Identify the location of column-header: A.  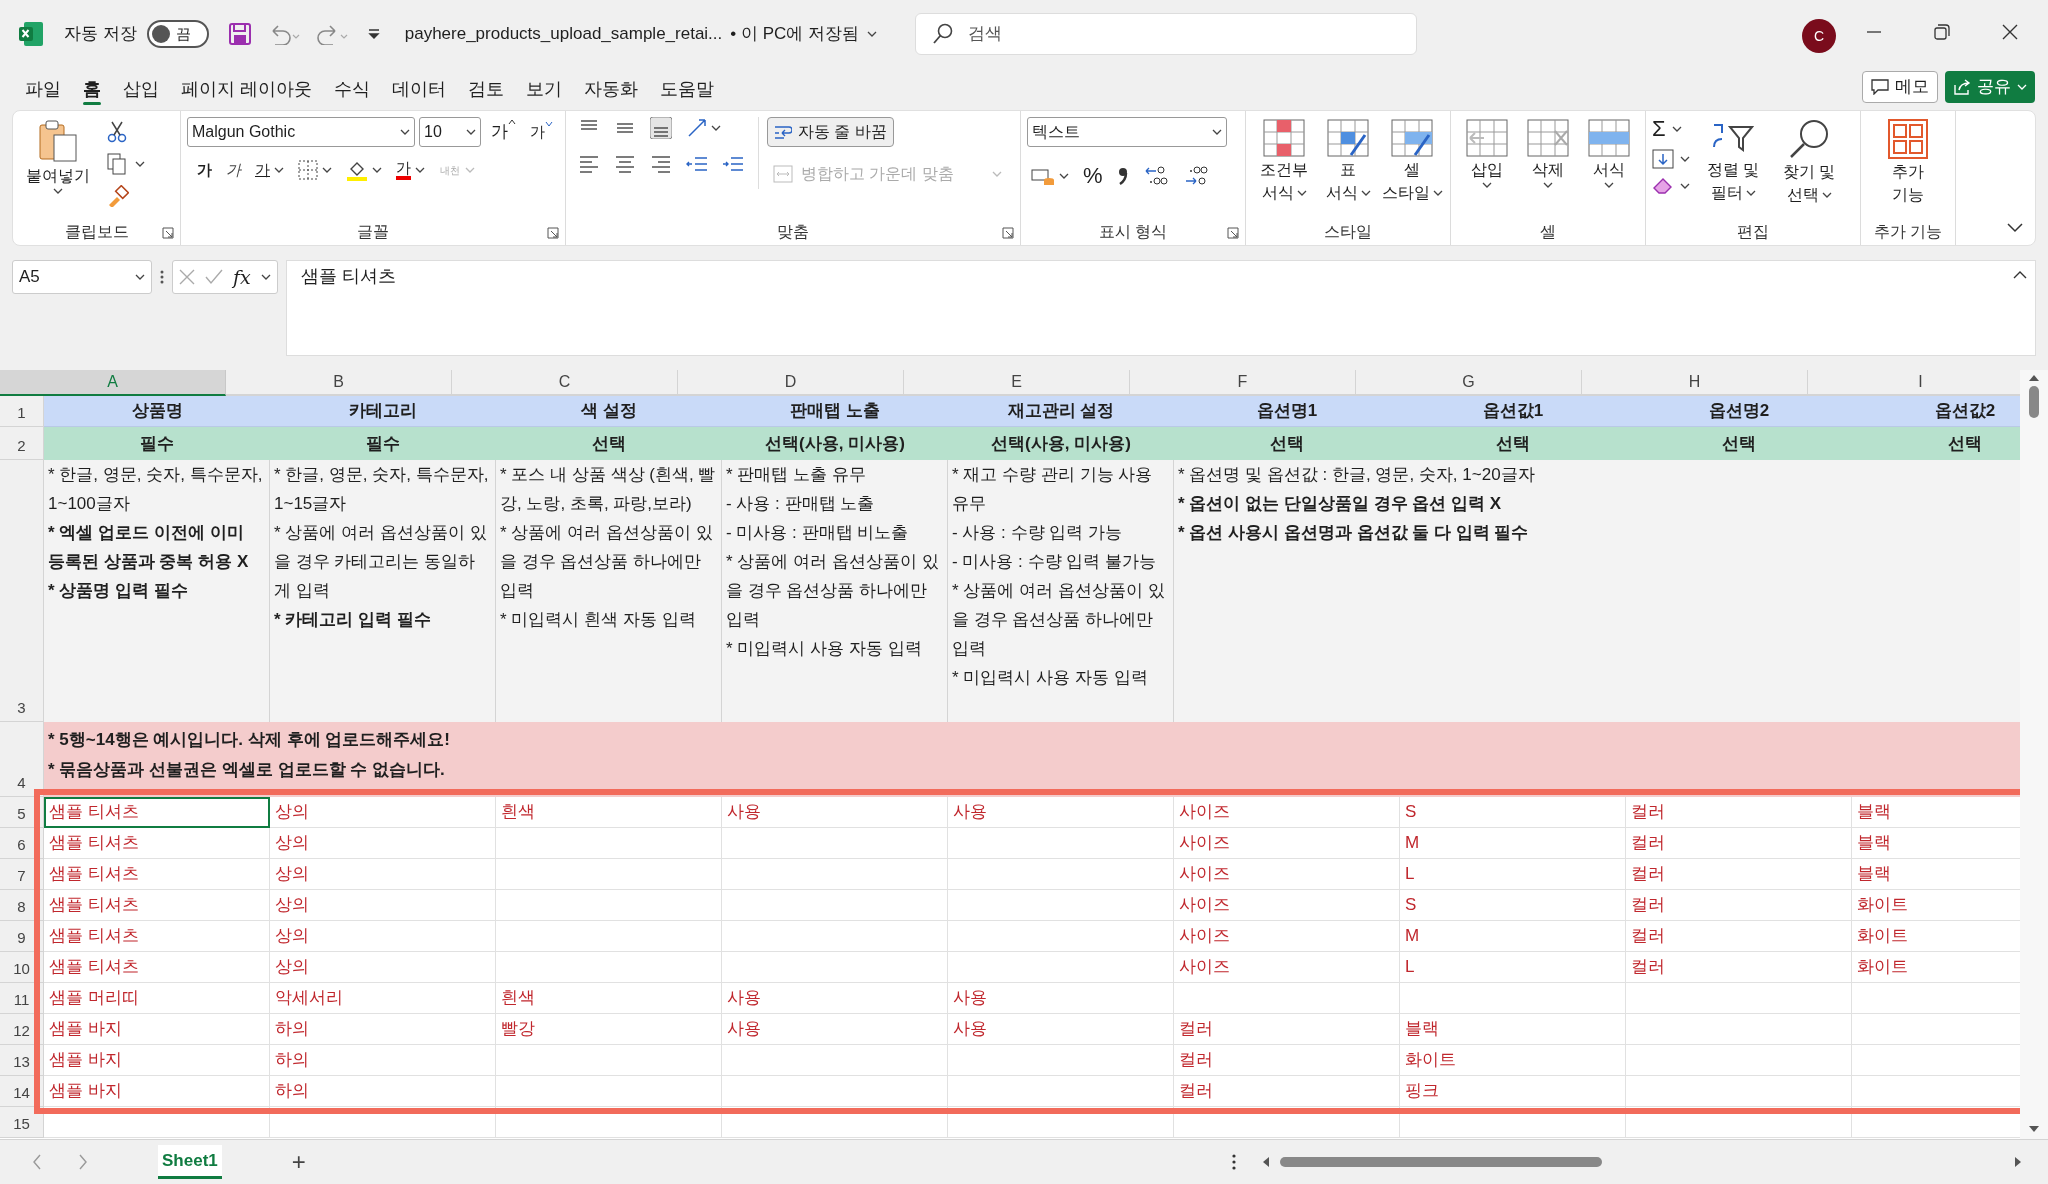
(113, 383).